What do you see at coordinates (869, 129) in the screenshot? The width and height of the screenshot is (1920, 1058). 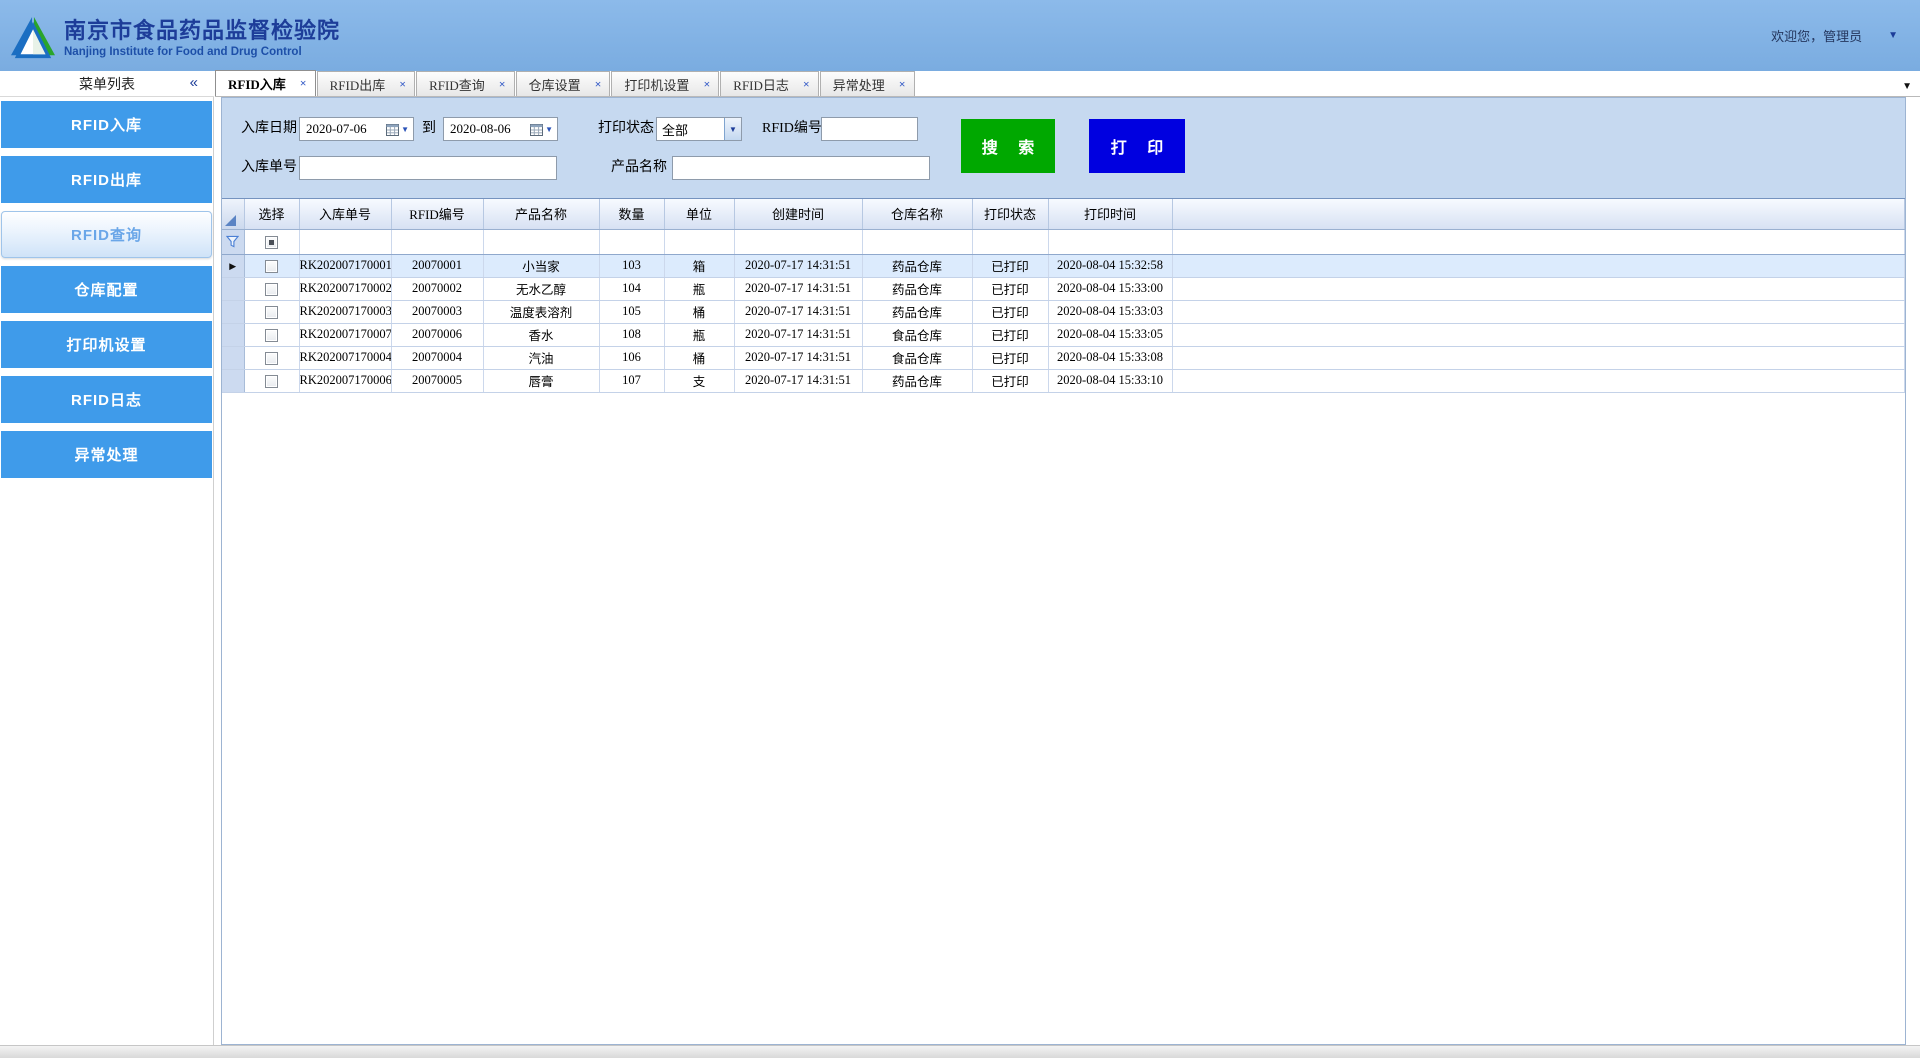 I see `rfid-input` at bounding box center [869, 129].